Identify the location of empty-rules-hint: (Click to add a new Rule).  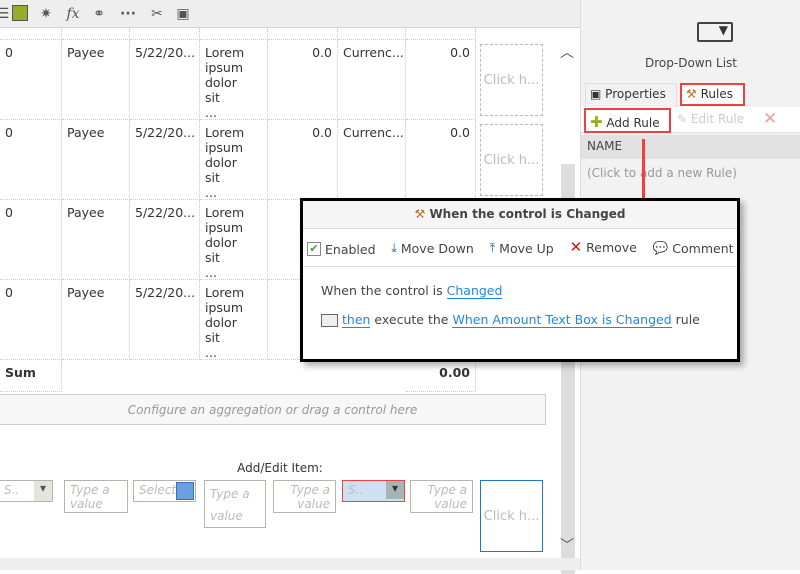
(662, 173).